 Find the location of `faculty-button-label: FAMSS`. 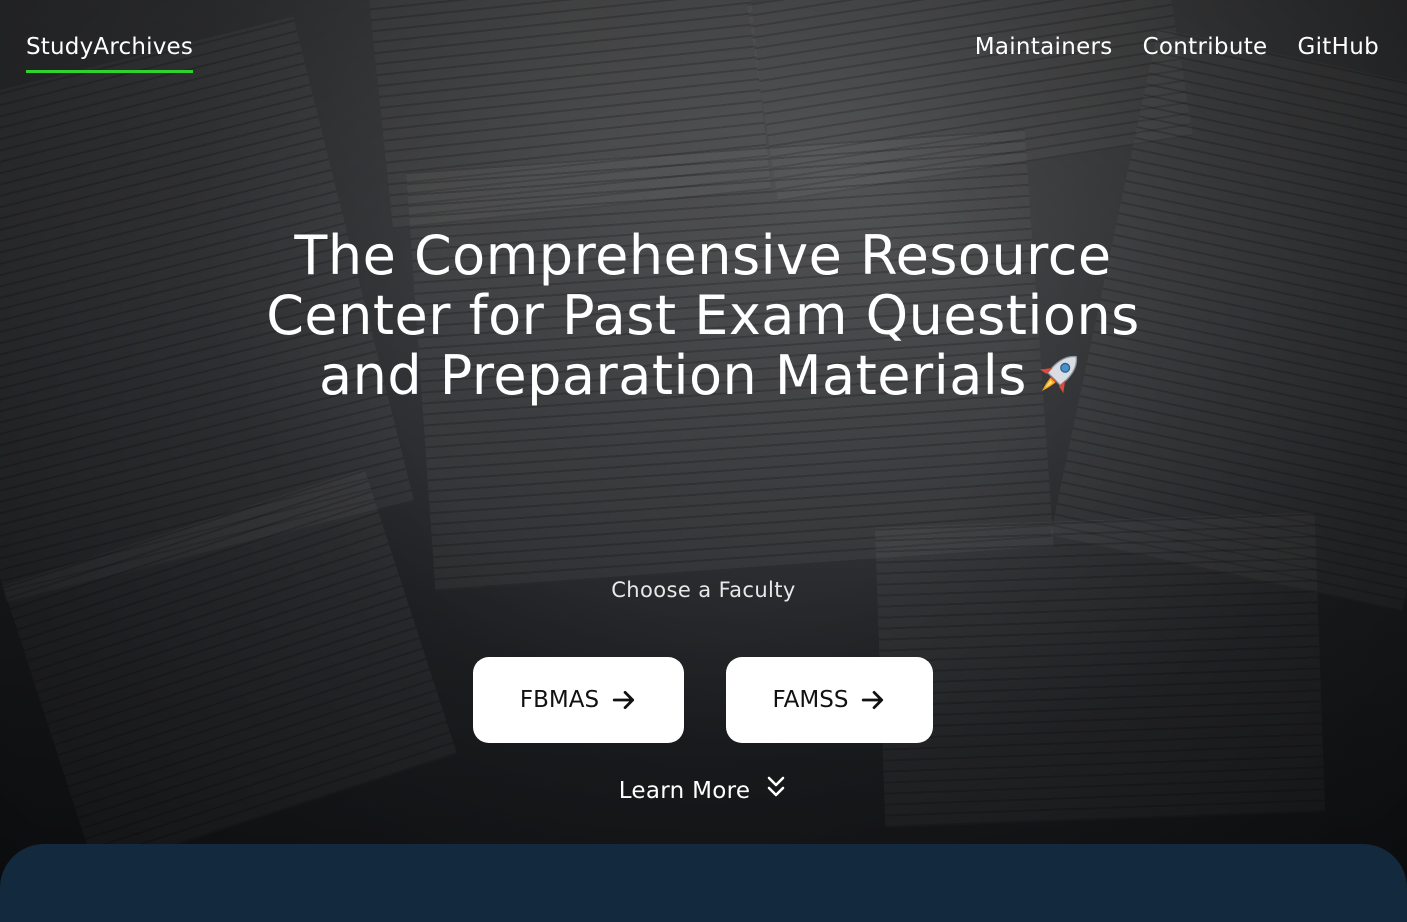

faculty-button-label: FAMSS is located at coordinates (810, 700).